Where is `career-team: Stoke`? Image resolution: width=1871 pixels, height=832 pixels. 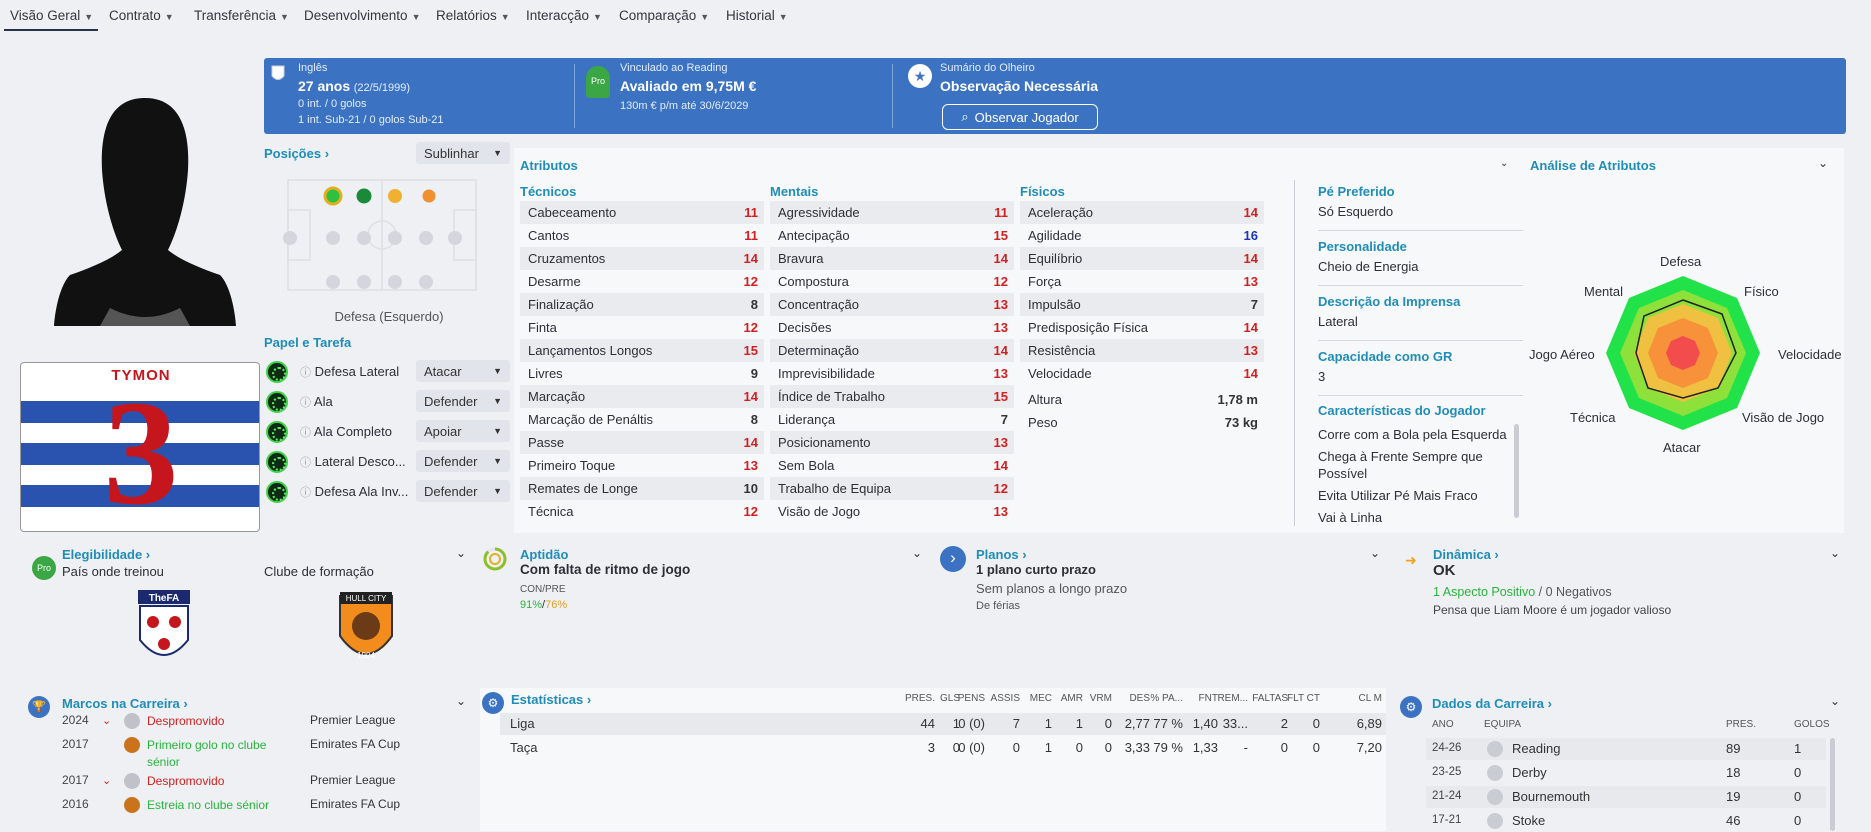 career-team: Stoke is located at coordinates (1528, 820).